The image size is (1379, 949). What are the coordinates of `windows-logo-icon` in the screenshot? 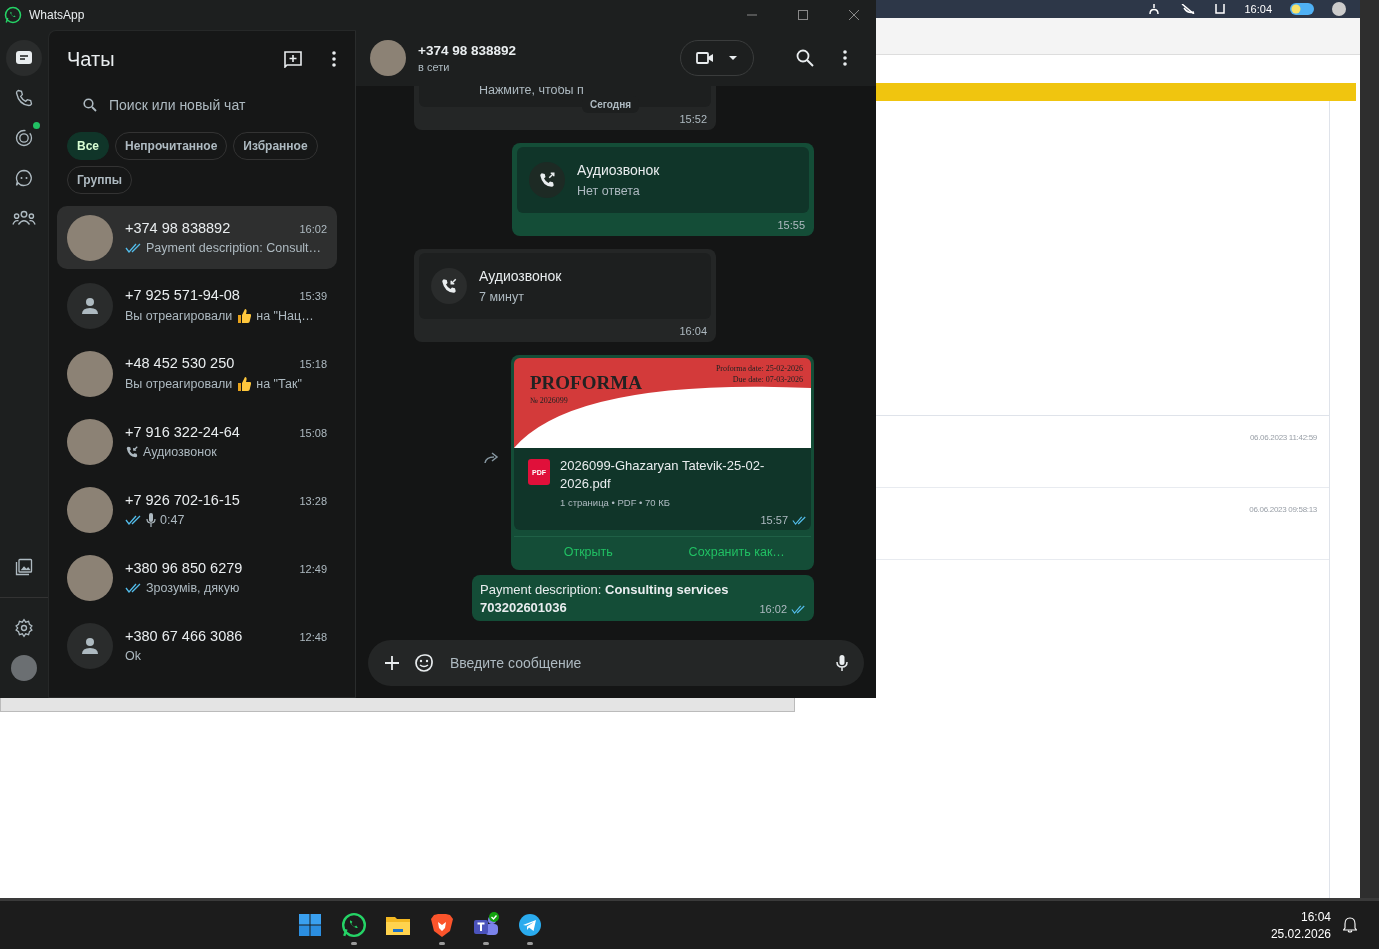 It's located at (310, 925).